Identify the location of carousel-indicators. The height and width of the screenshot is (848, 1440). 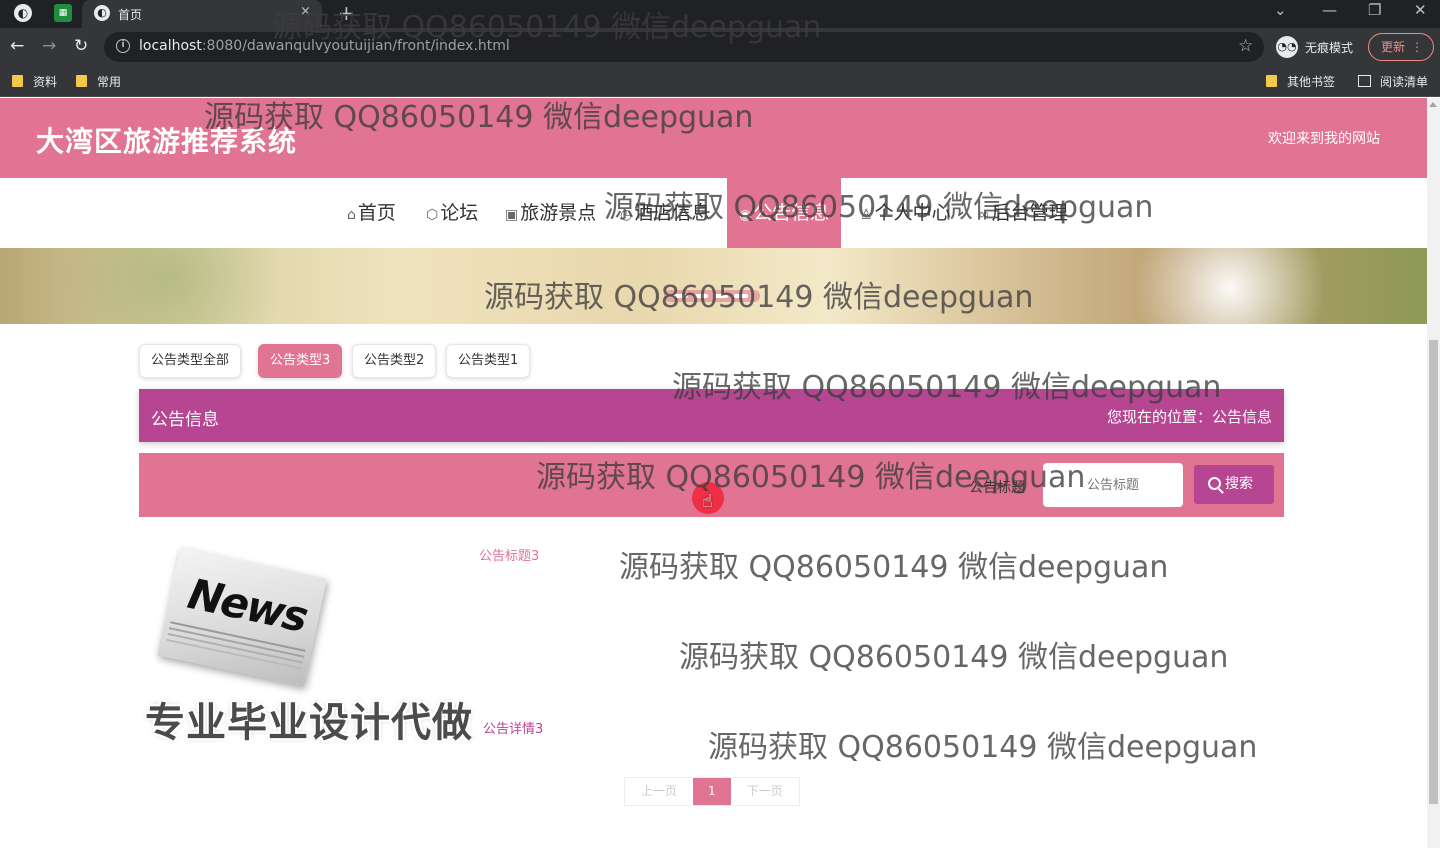
(712, 296).